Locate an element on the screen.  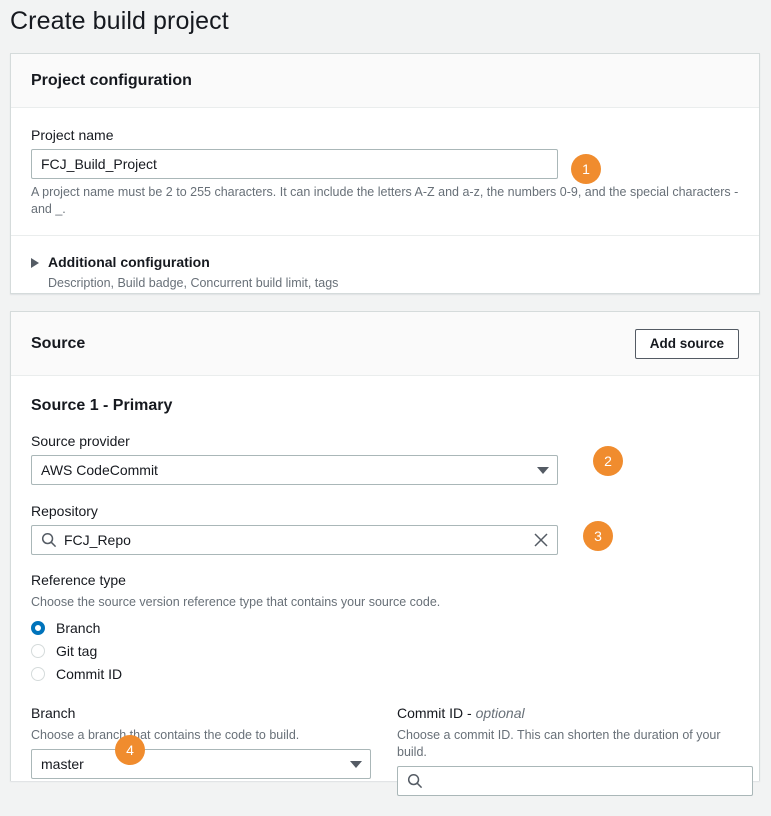
source-title: Source is located at coordinates (58, 343).